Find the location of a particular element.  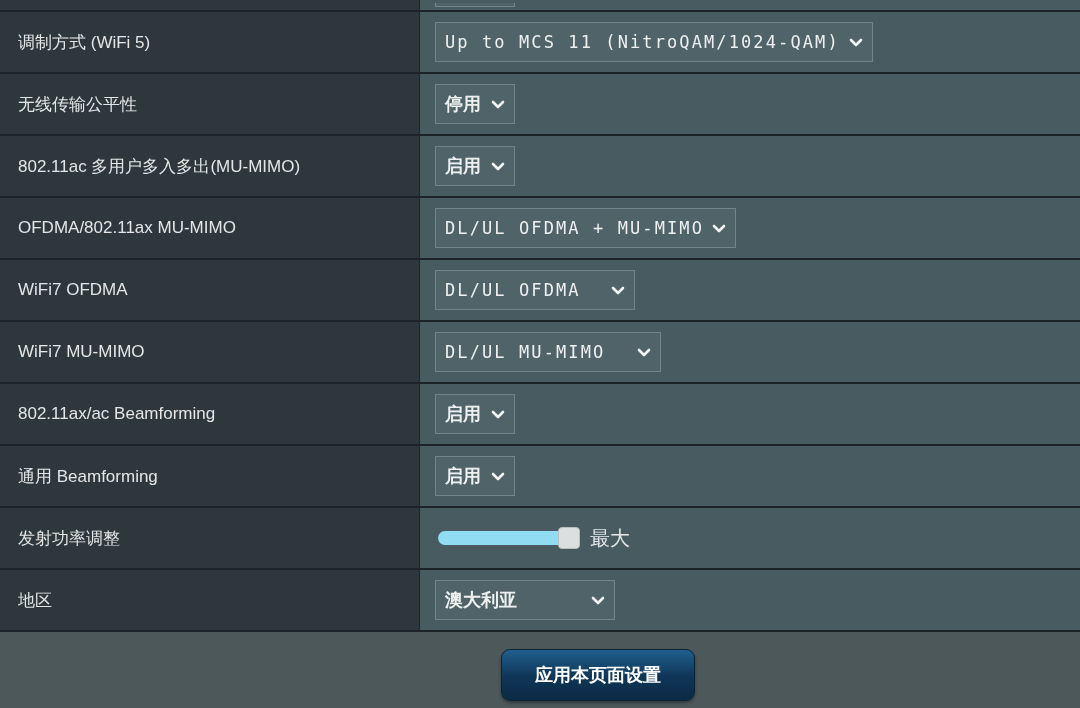

dropdown: DL/UL OFDMA is located at coordinates (535, 290).